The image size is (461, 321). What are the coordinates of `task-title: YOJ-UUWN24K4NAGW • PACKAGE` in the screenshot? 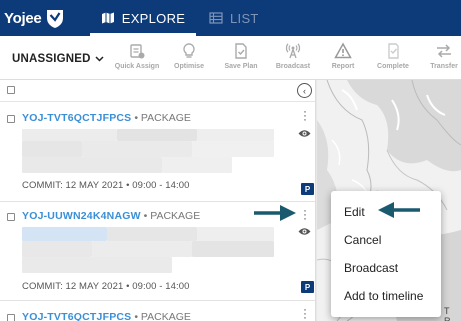 It's located at (111, 216).